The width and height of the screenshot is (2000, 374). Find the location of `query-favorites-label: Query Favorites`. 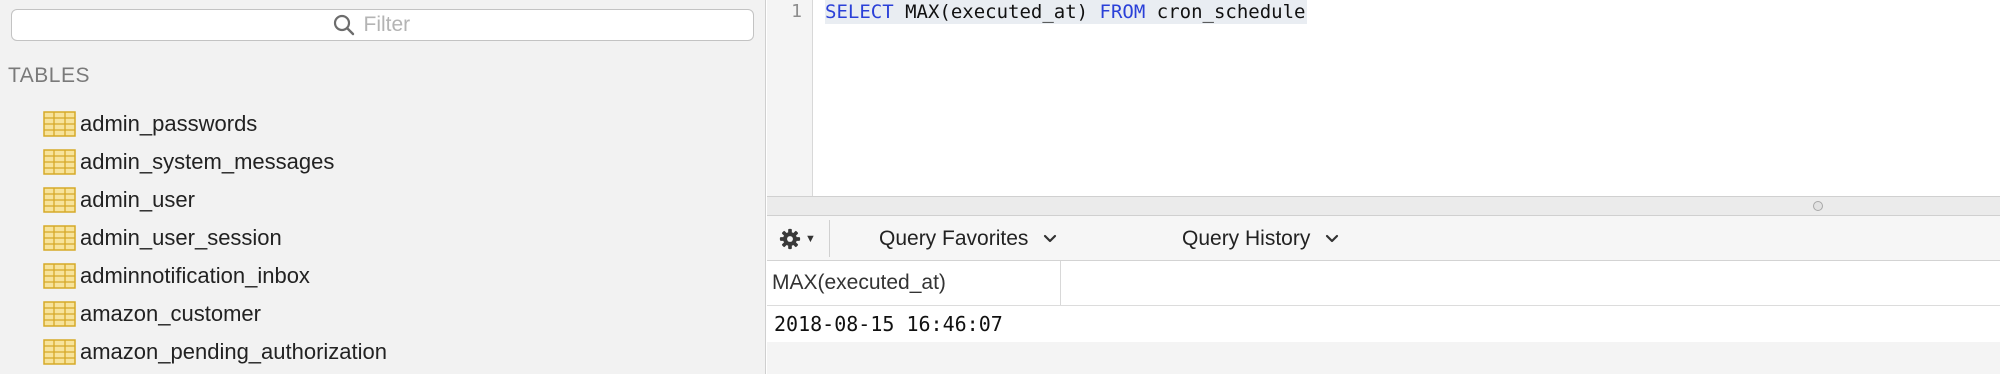

query-favorites-label: Query Favorites is located at coordinates (954, 238).